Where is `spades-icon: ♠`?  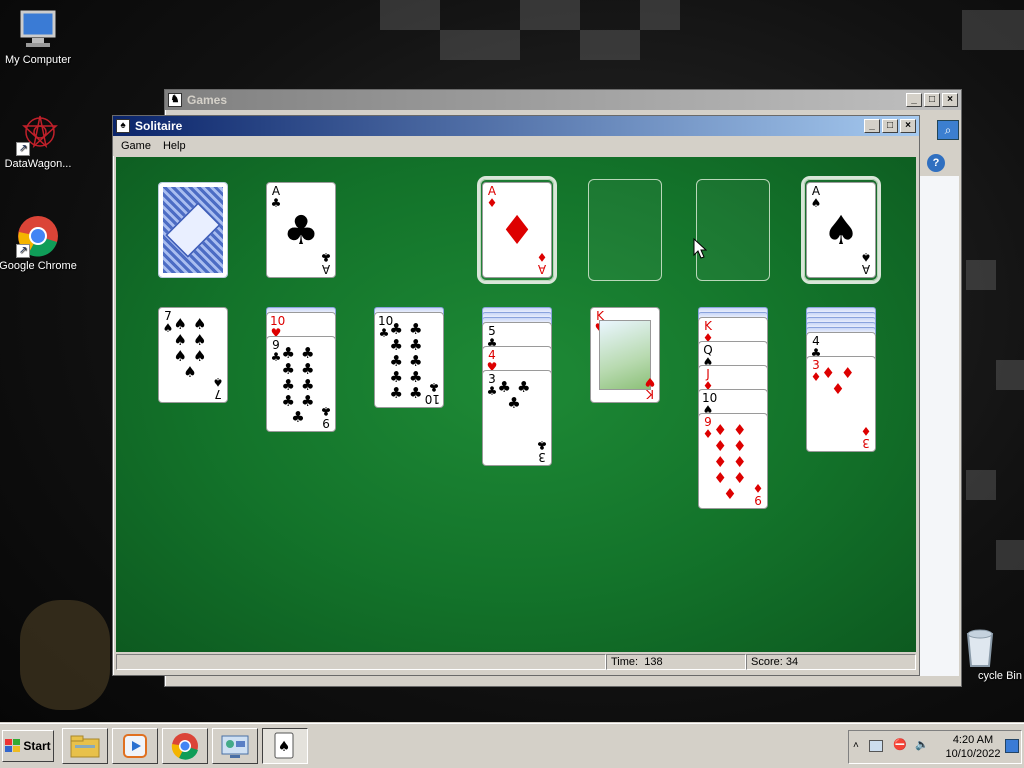 spades-icon: ♠ is located at coordinates (841, 231).